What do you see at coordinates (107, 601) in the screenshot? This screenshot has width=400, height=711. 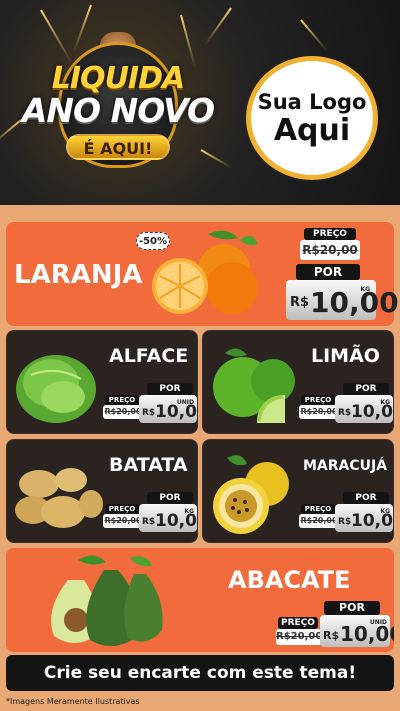 I see `avocado-icon` at bounding box center [107, 601].